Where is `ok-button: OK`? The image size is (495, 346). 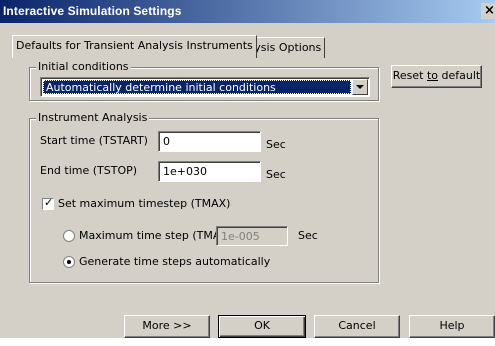 ok-button: OK is located at coordinates (262, 326).